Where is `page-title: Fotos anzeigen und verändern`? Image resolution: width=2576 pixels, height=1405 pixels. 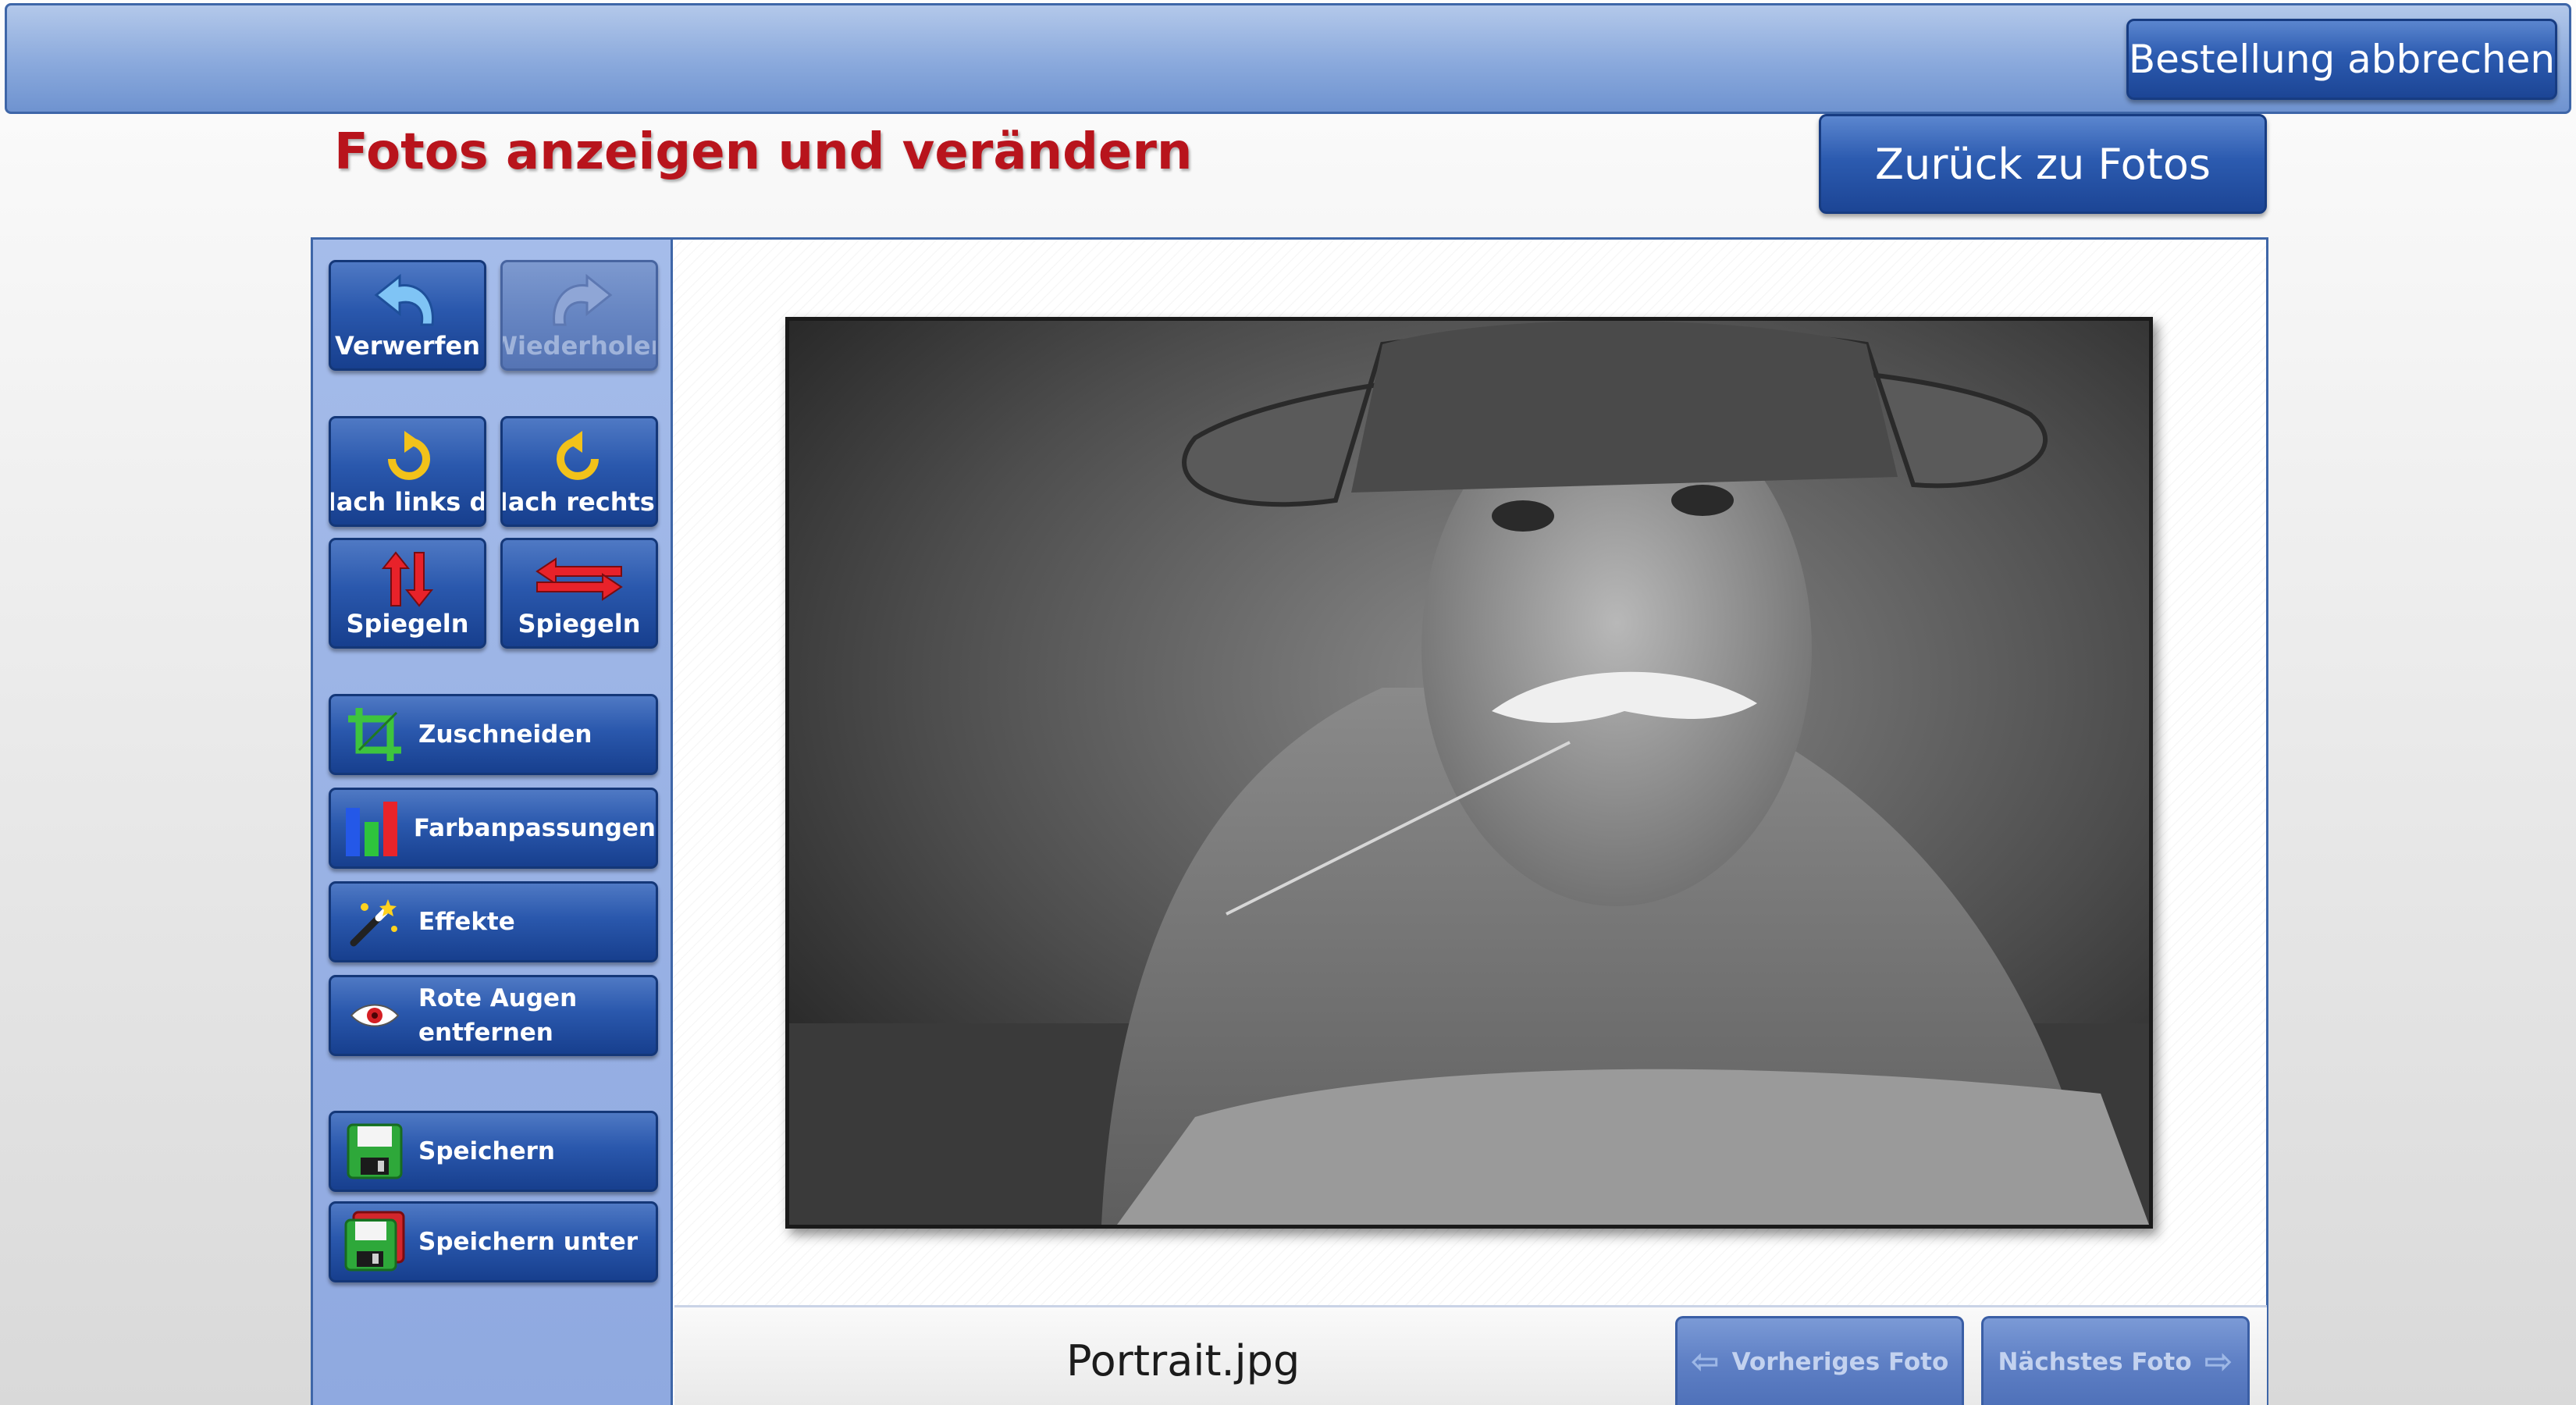 page-title: Fotos anzeigen und verändern is located at coordinates (763, 152).